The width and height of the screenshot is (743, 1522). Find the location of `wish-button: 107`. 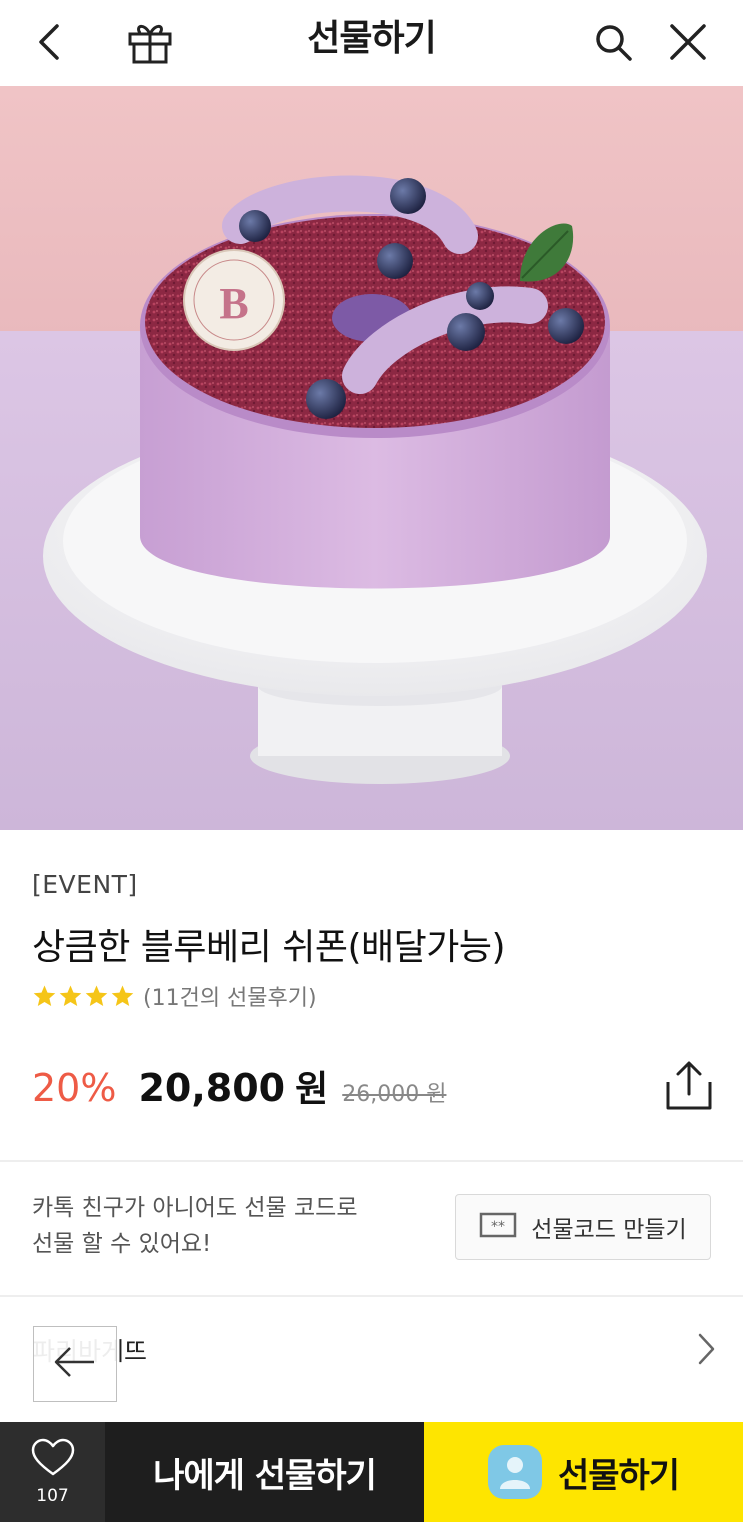

wish-button: 107 is located at coordinates (52, 1472).